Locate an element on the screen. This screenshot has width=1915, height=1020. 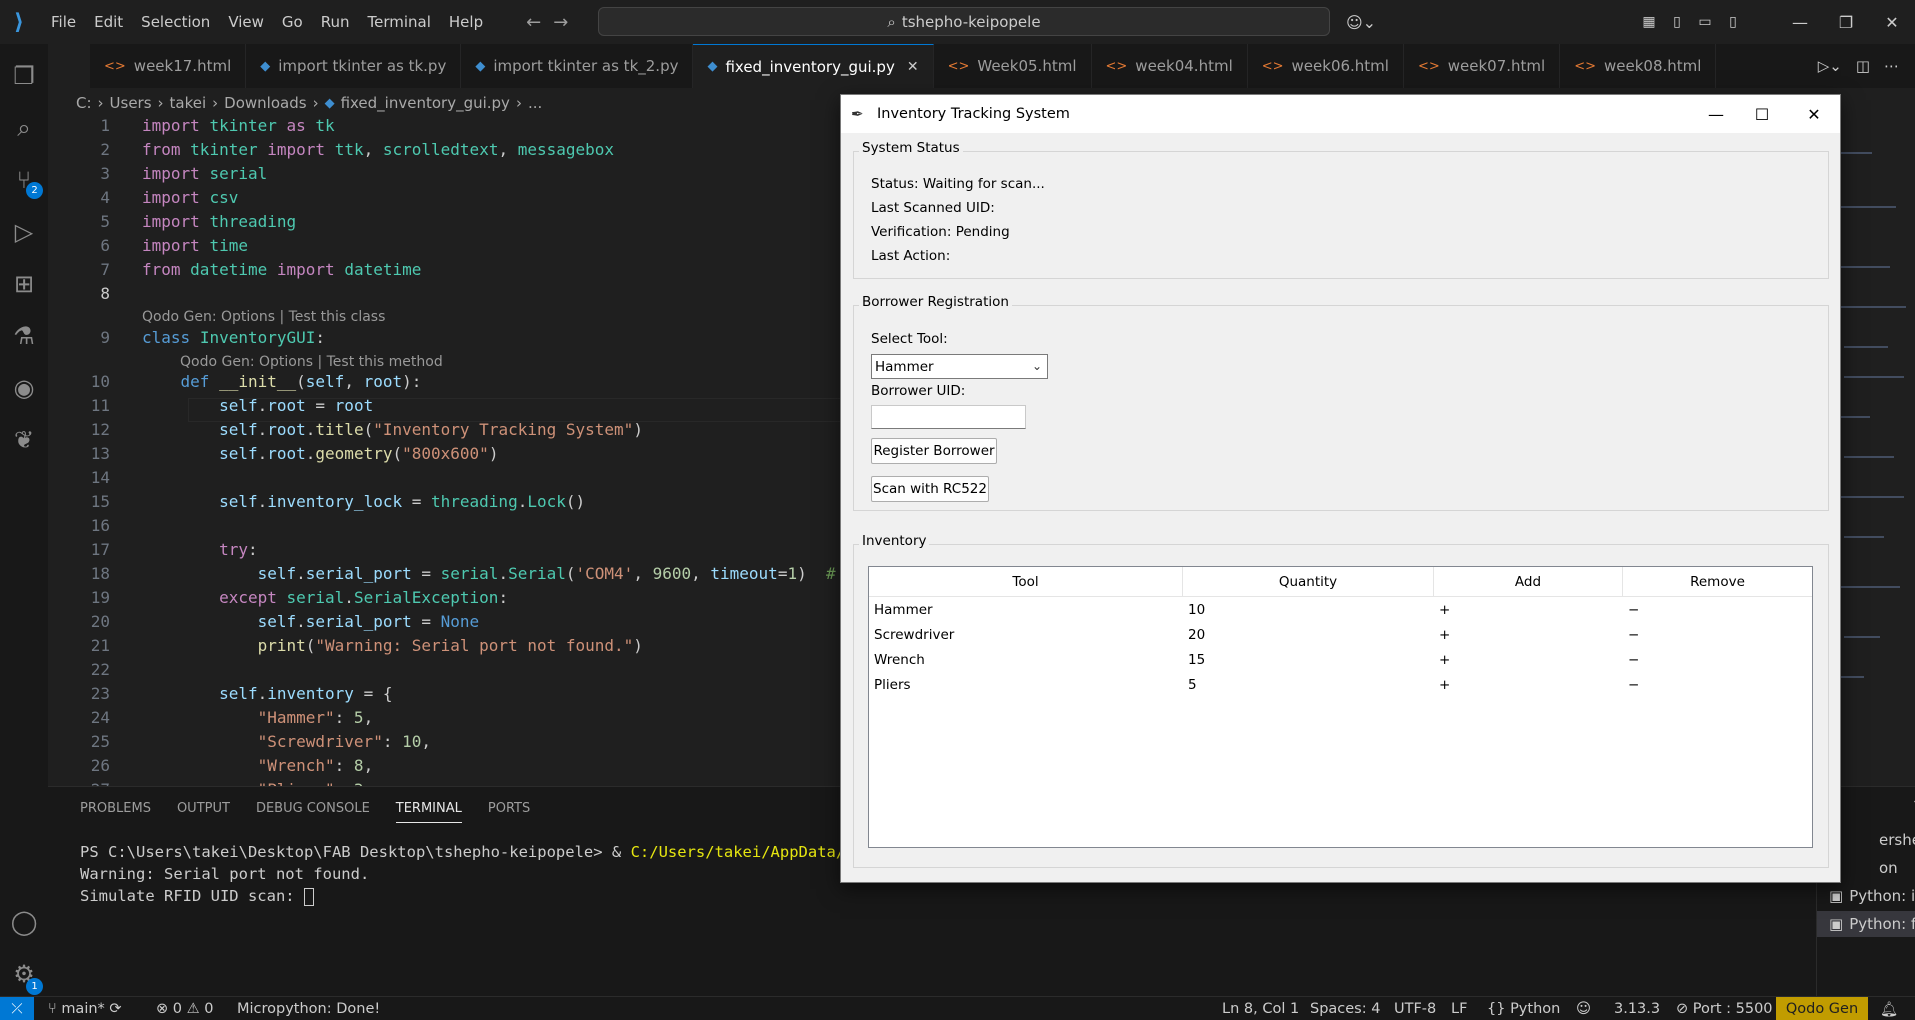
codelens-class: Qodo Gen: Options | Test this class is located at coordinates (263, 317).